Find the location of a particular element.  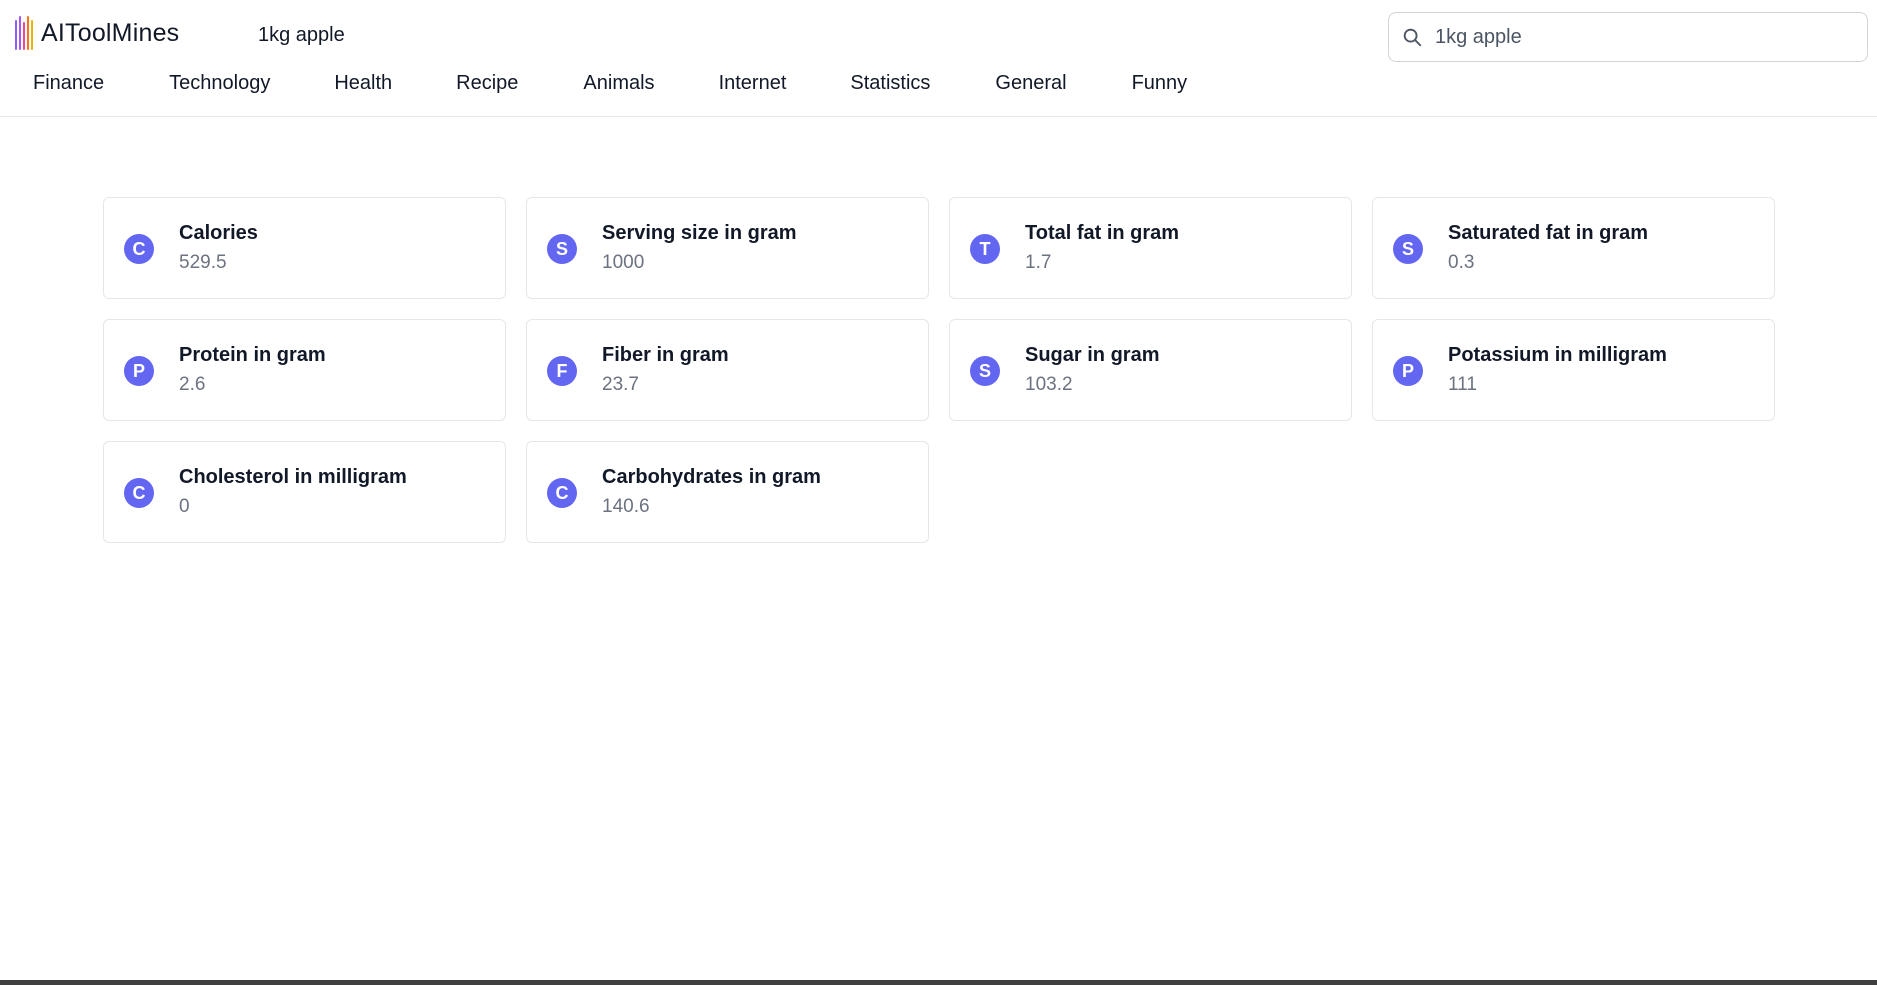

brand-name: AIToolMines is located at coordinates (110, 32).